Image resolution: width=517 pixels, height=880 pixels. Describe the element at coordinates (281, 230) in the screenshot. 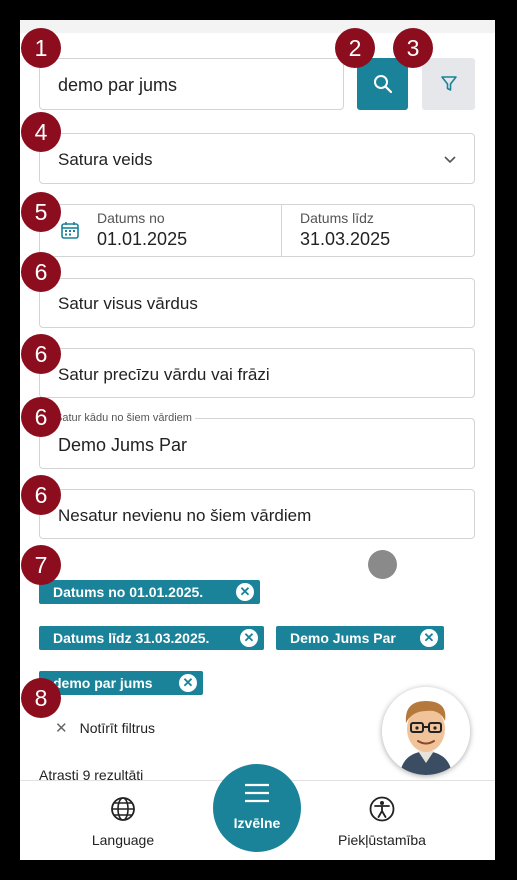

I see `date-divider` at that location.